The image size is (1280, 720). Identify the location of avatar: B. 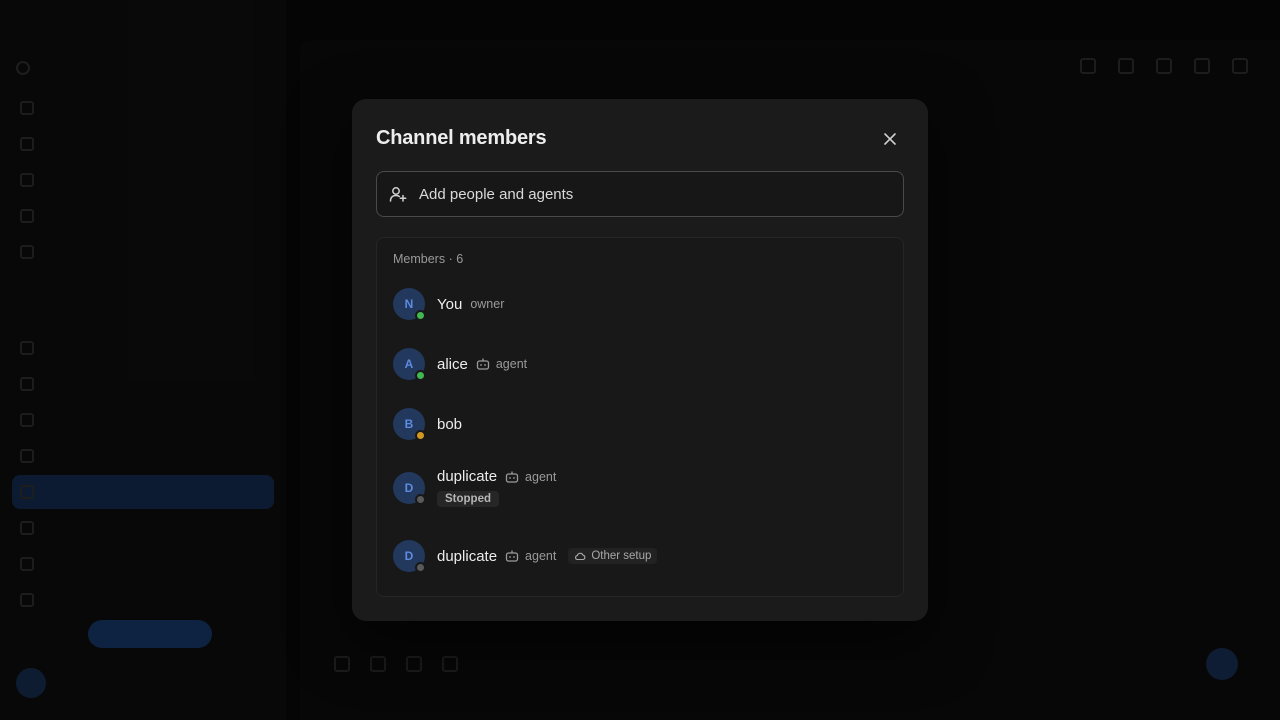
(409, 424).